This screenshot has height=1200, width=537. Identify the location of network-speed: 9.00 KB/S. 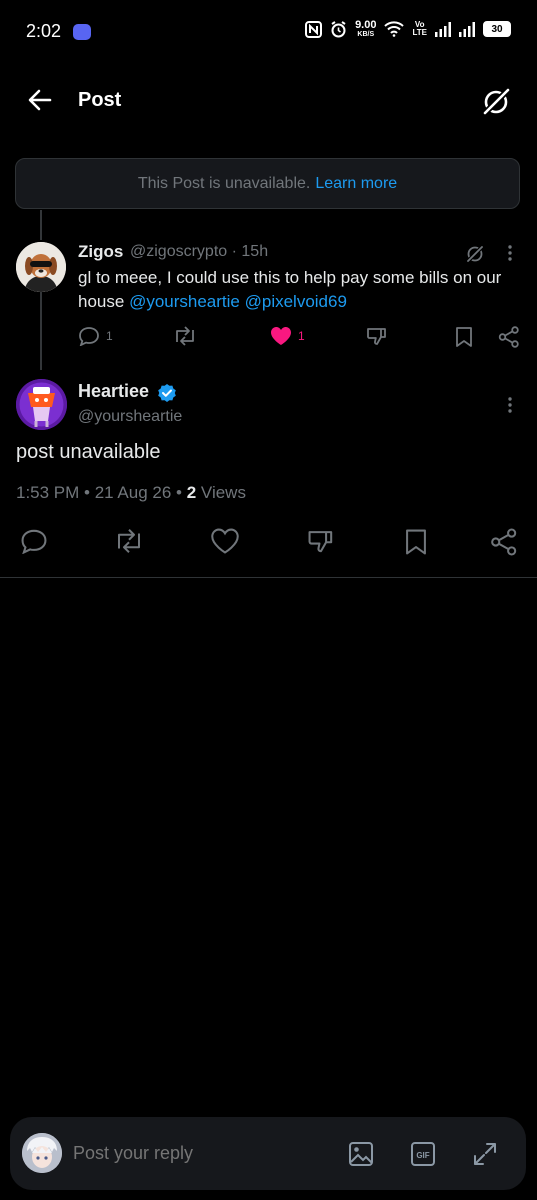
(366, 29).